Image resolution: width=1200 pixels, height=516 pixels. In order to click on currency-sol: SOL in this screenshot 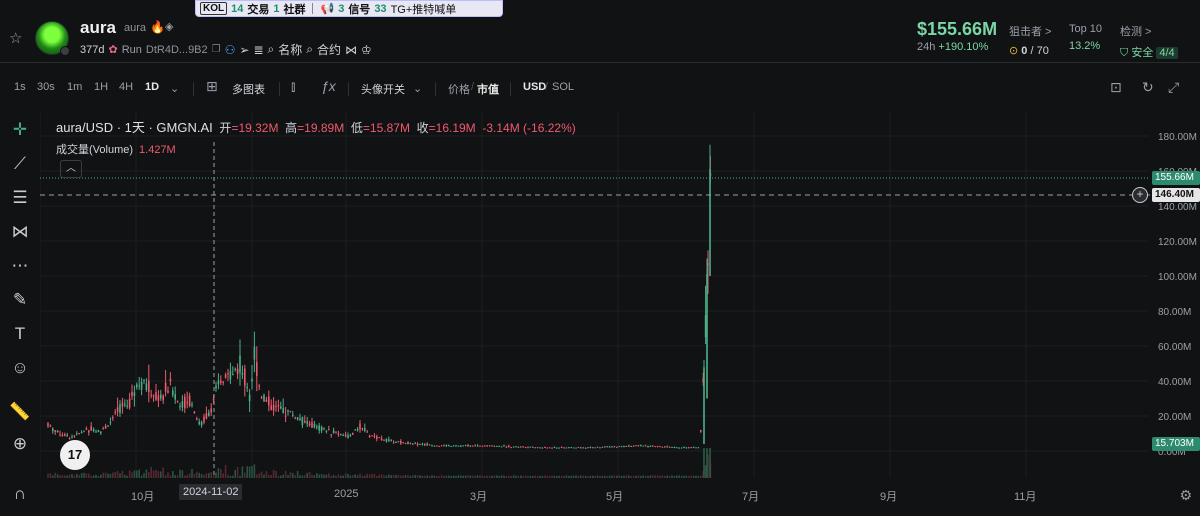, I will do `click(563, 87)`.